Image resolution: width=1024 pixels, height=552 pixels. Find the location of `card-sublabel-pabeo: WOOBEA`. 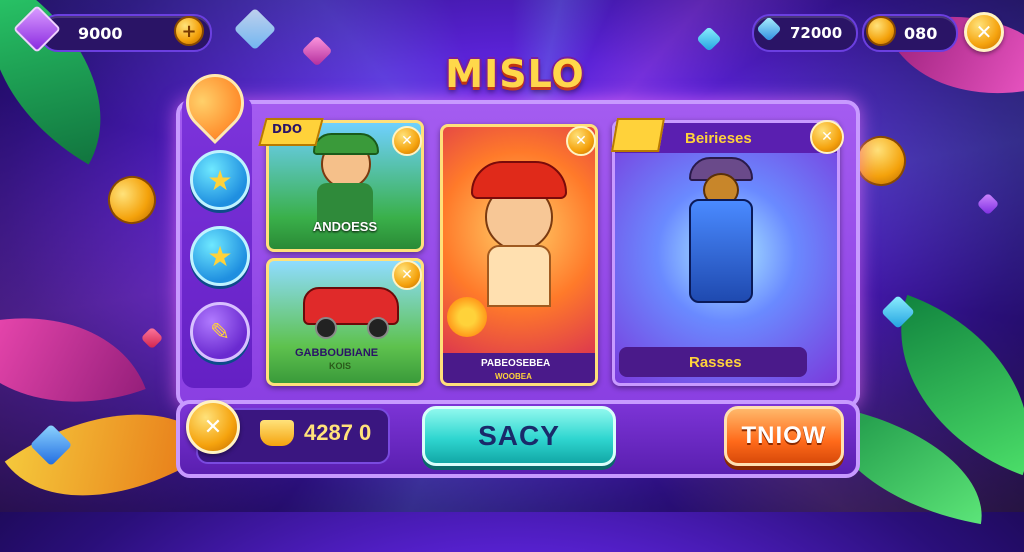

card-sublabel-pabeo: WOOBEA is located at coordinates (513, 376).